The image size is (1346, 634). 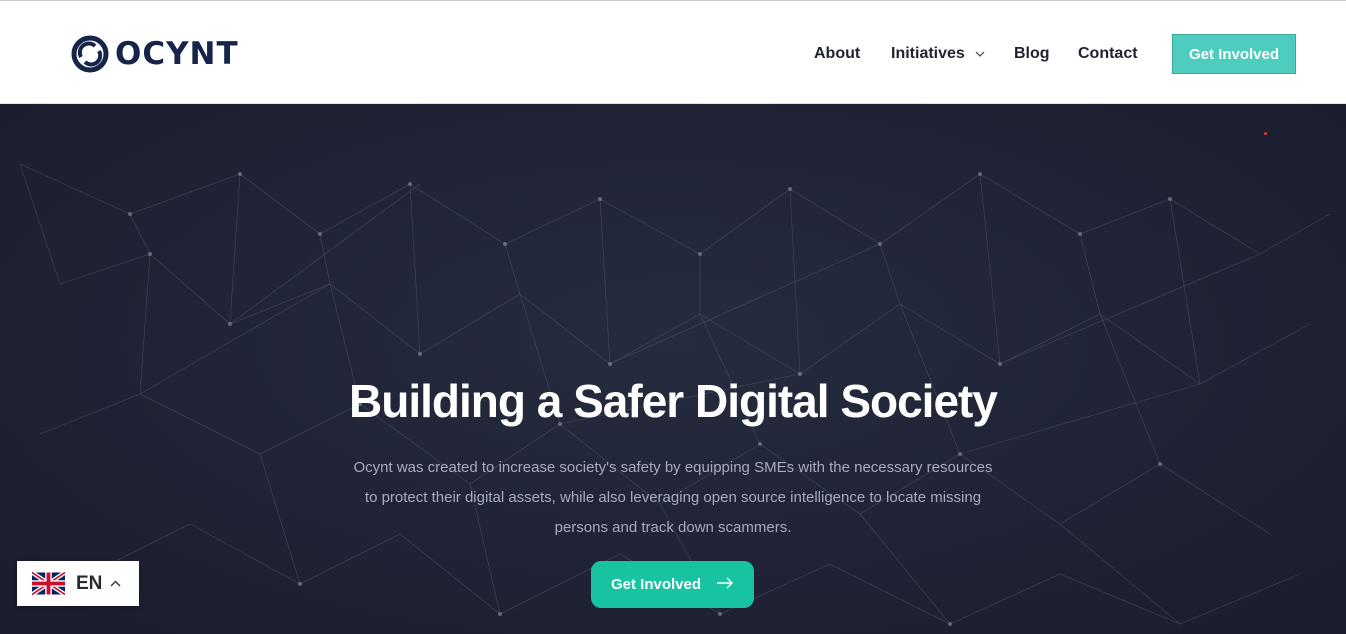 What do you see at coordinates (177, 54) in the screenshot?
I see `brand-name: OCYNT` at bounding box center [177, 54].